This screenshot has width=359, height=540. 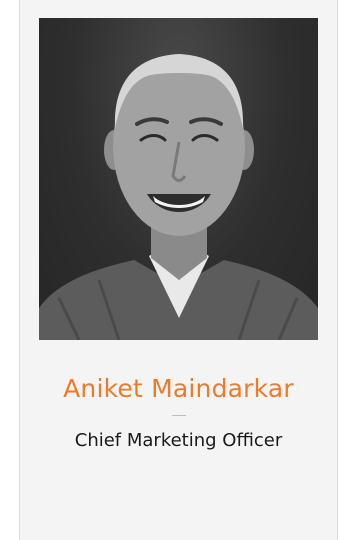 I want to click on person-title: Chief Marketing Officer, so click(x=178, y=440).